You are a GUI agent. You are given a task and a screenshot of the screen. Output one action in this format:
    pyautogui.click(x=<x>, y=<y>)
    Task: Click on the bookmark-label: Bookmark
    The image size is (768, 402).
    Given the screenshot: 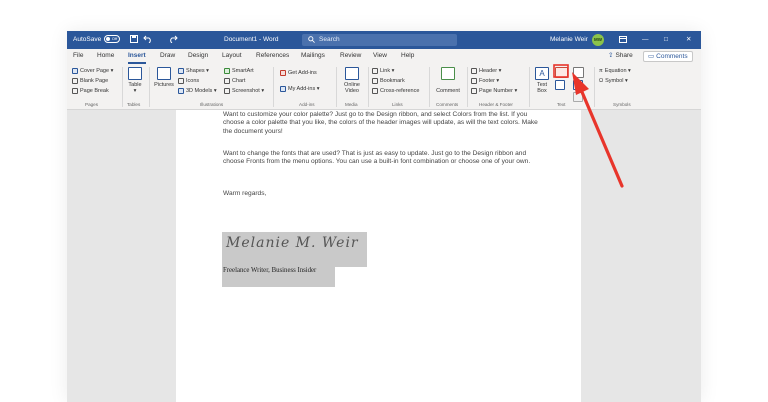 What is the action you would take?
    pyautogui.click(x=392, y=81)
    